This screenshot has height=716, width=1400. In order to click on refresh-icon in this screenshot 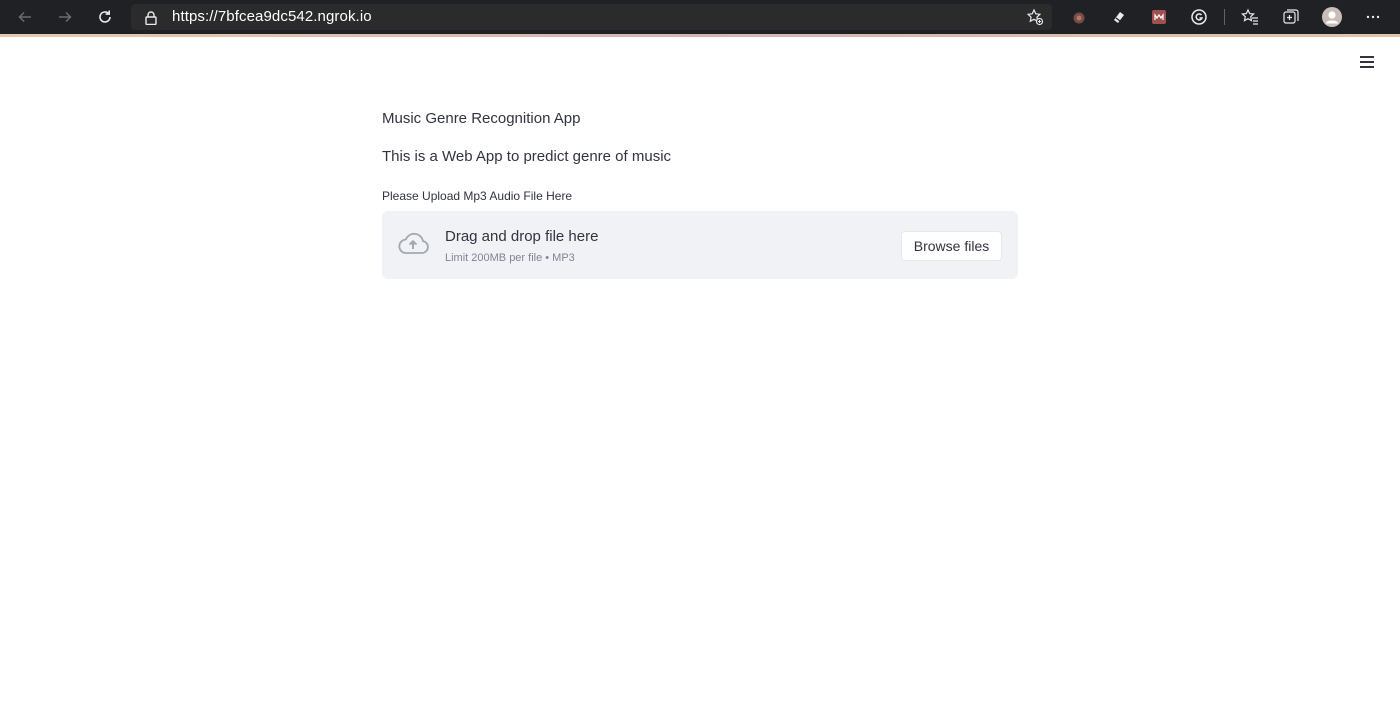, I will do `click(105, 17)`.